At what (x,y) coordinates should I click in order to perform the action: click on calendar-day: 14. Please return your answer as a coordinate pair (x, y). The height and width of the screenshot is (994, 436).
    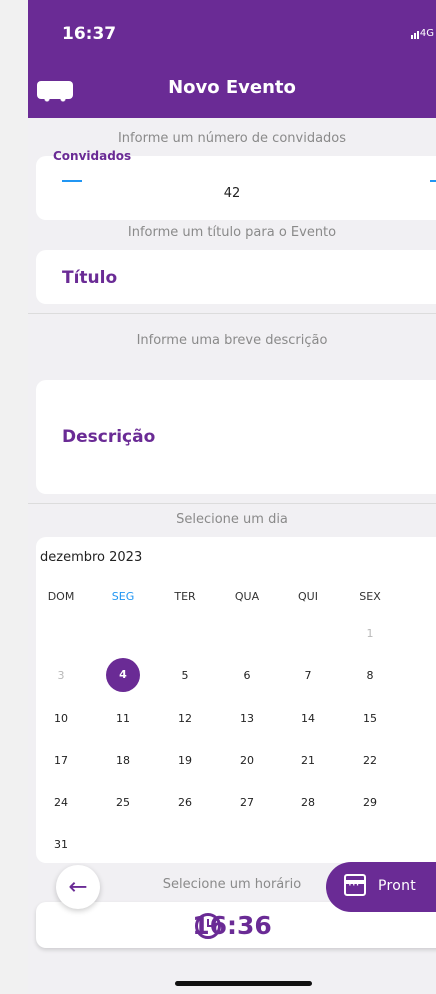
    Looking at the image, I should click on (308, 718).